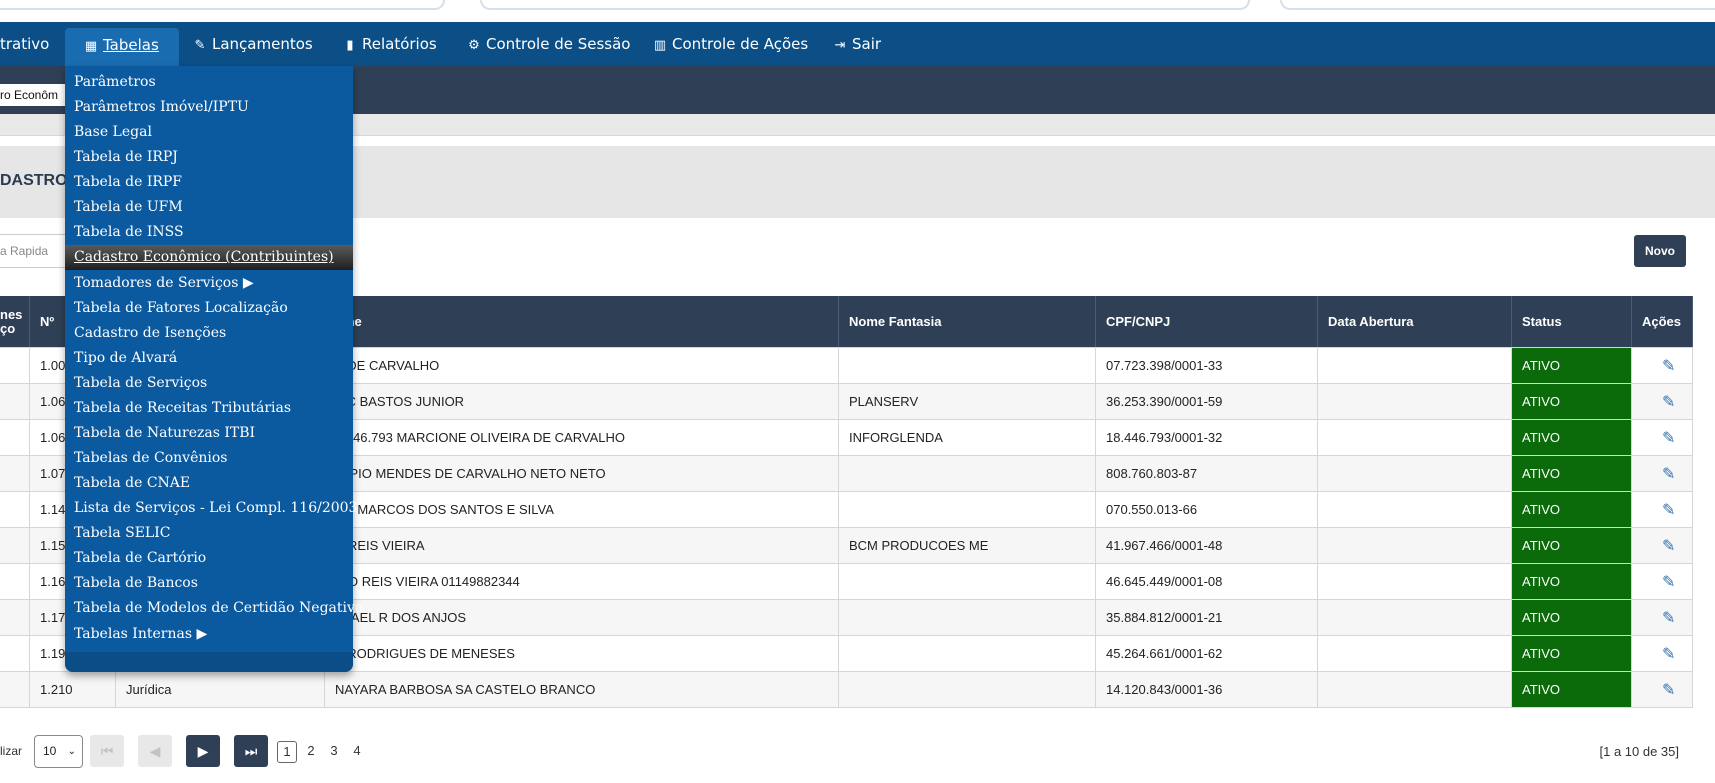 The height and width of the screenshot is (783, 1715). Describe the element at coordinates (730, 44) in the screenshot. I see `nav-item-controle-acoes: ▥ Controle de Ações` at that location.